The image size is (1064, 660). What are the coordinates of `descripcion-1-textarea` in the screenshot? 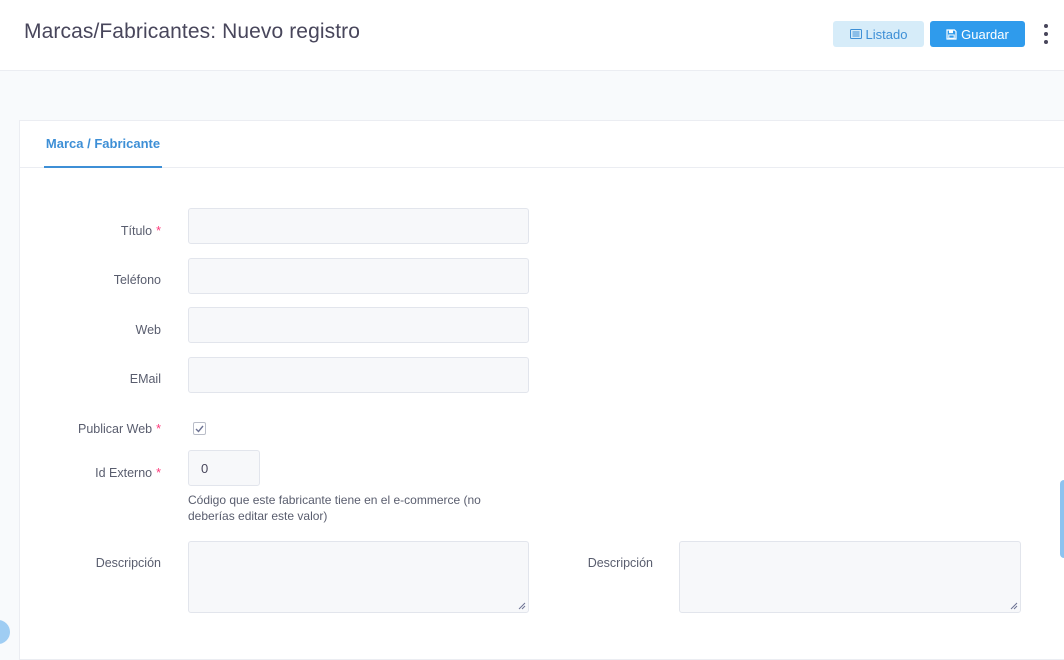 It's located at (358, 577).